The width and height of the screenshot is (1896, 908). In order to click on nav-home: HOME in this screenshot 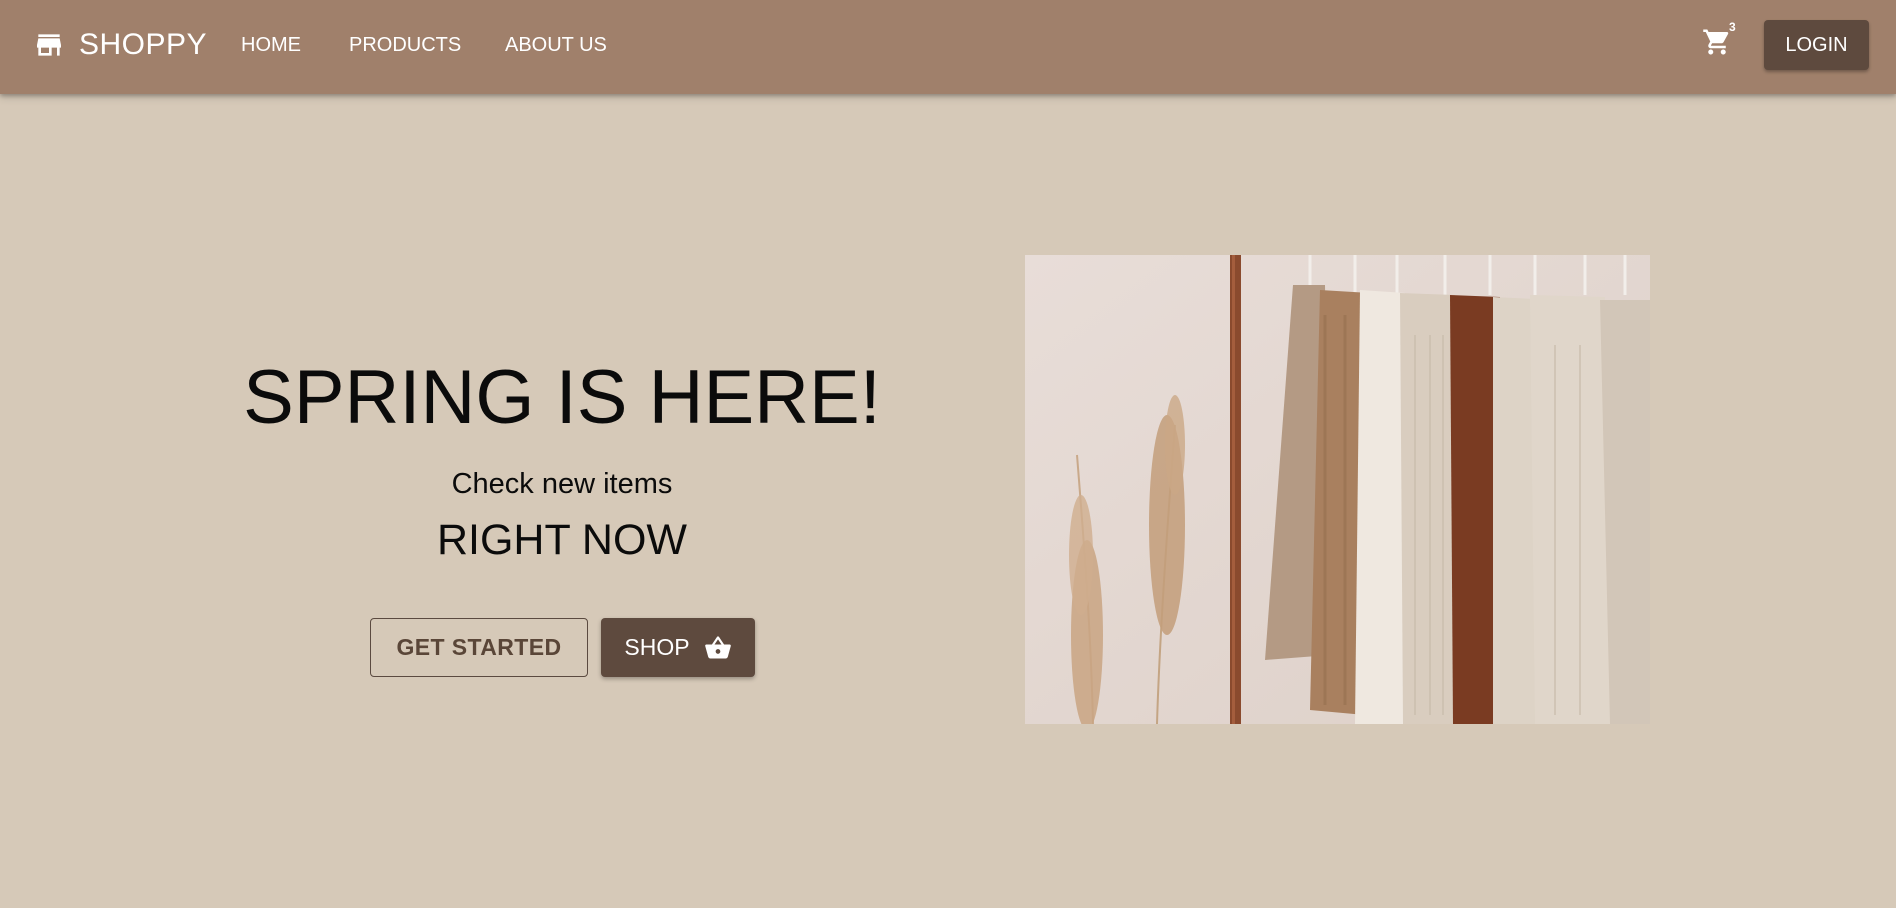, I will do `click(271, 45)`.